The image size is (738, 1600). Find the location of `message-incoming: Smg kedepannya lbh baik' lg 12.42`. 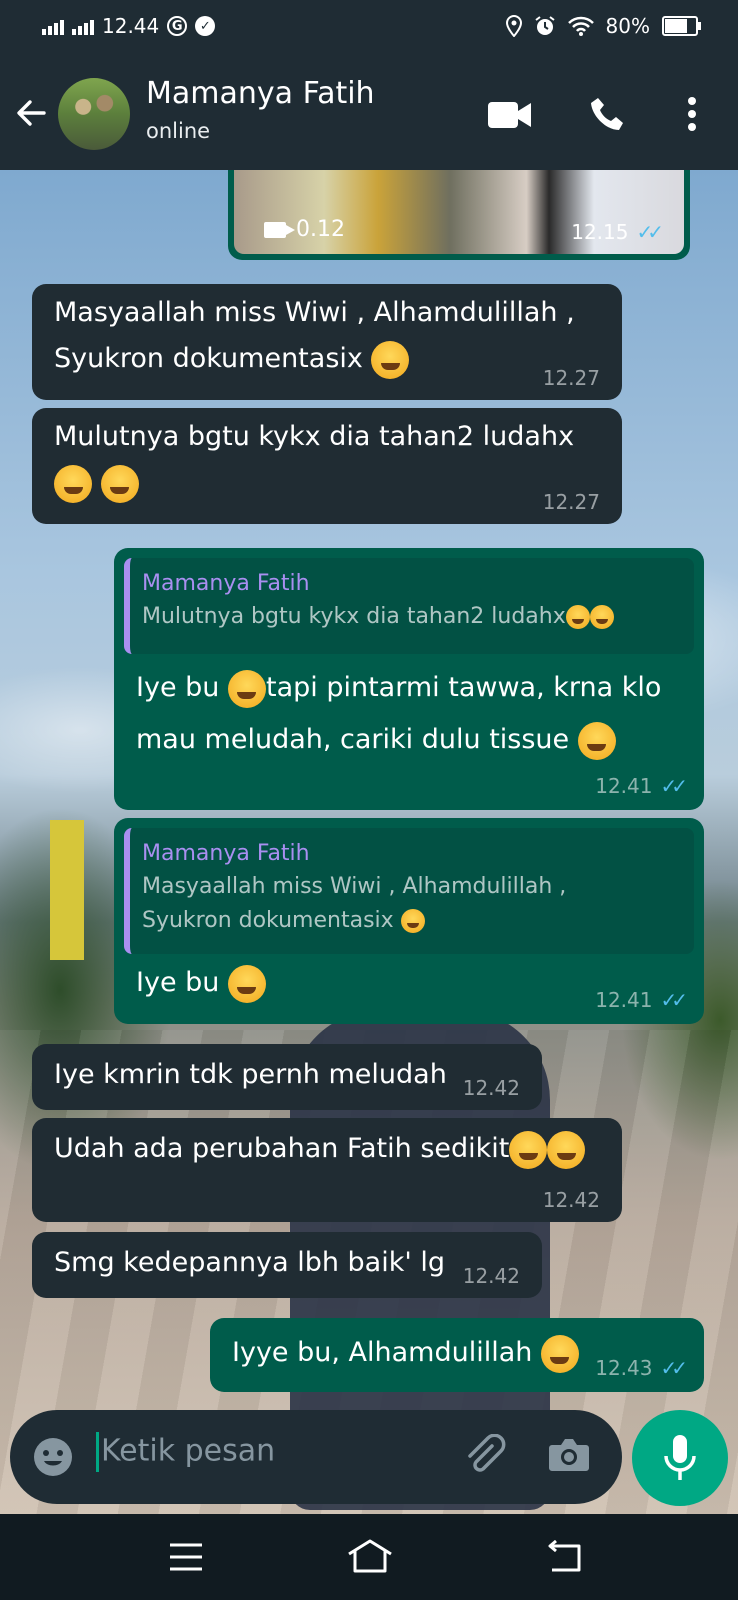

message-incoming: Smg kedepannya lbh baik' lg 12.42 is located at coordinates (287, 1265).